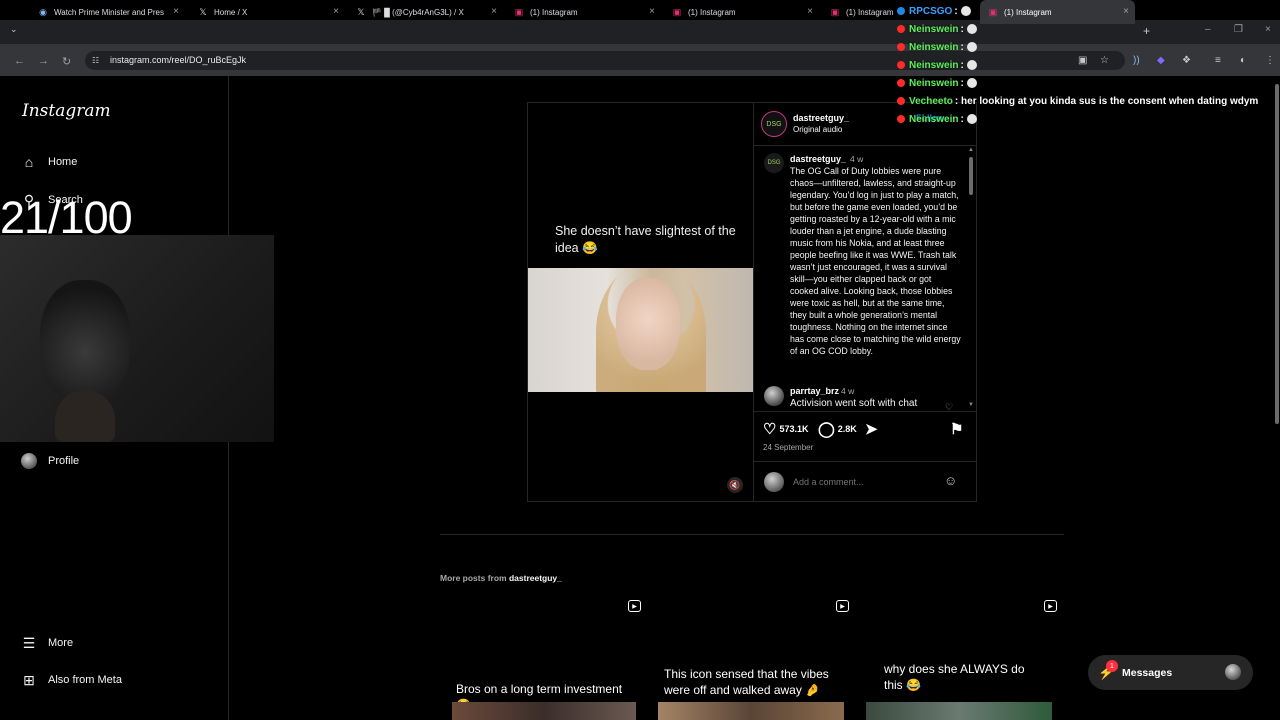  I want to click on tab-cyb4rang3l-x: 𝕏 🏴 █ (@Cyb4rAnG3L) / X ×, so click(425, 12).